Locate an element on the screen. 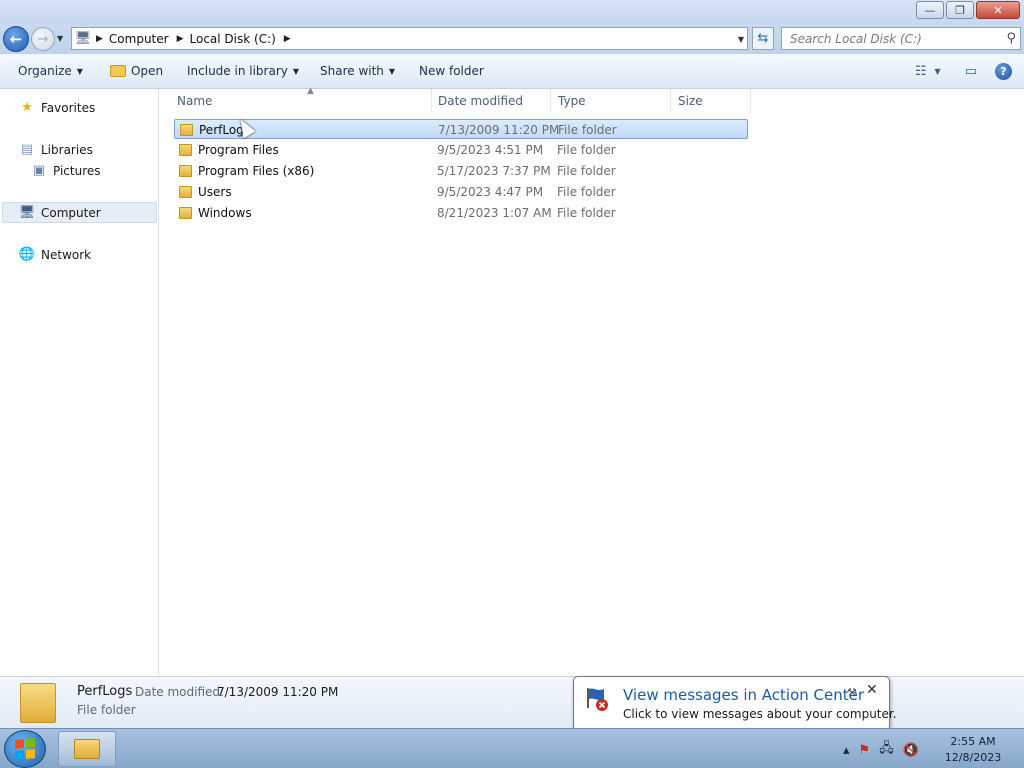 The height and width of the screenshot is (768, 1024). clock: 2:55 AM 12/8/2023 is located at coordinates (973, 750).